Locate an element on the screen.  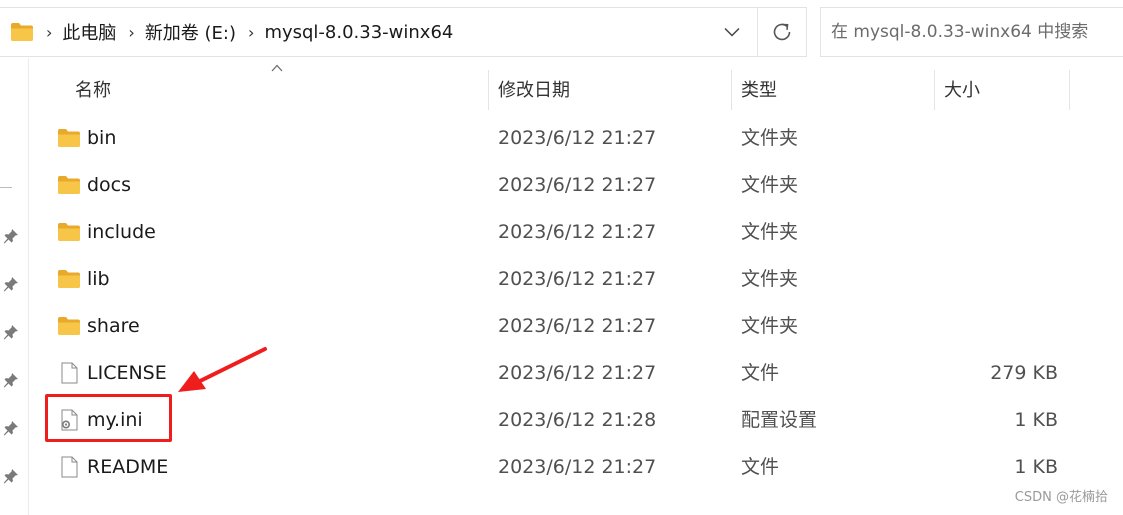
search-input is located at coordinates (972, 32).